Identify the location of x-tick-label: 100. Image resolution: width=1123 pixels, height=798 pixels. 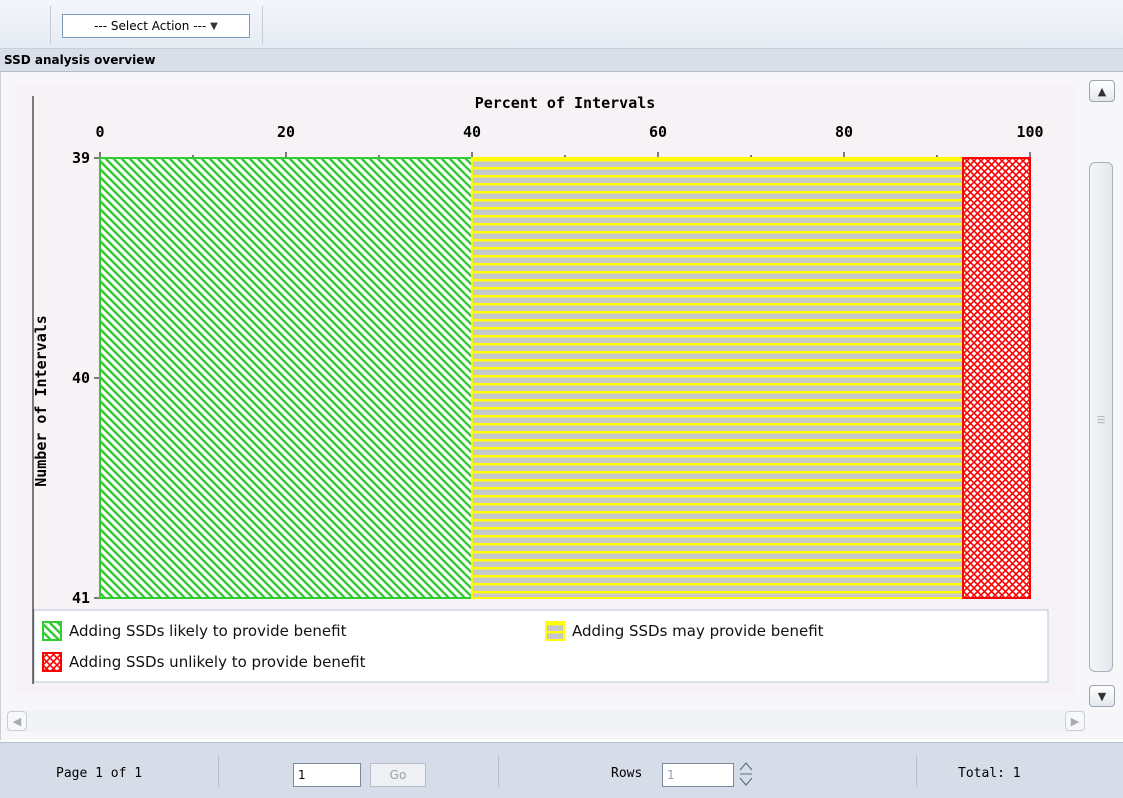
(1029, 132).